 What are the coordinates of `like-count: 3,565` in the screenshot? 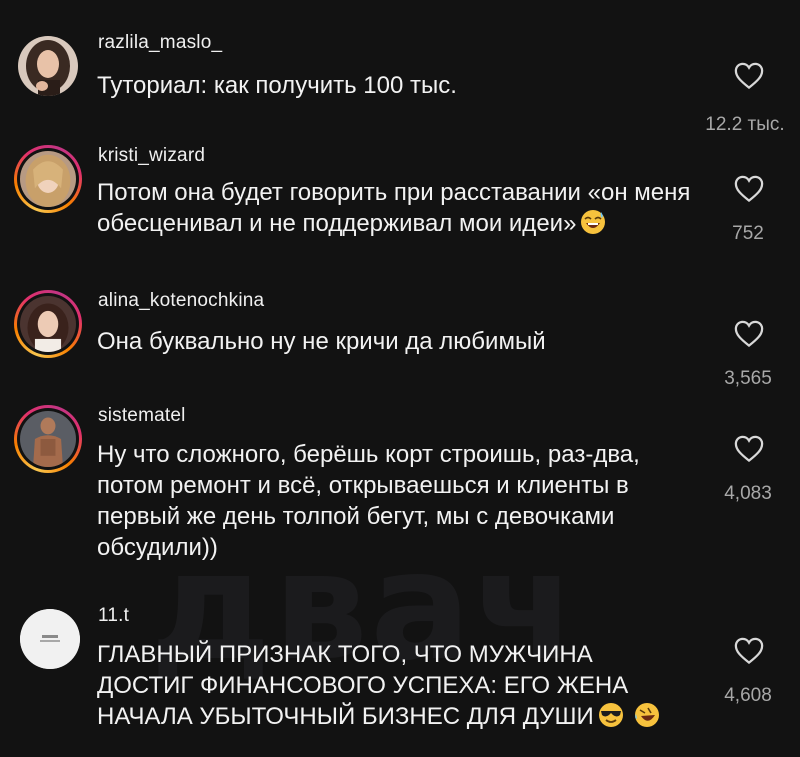 It's located at (748, 378).